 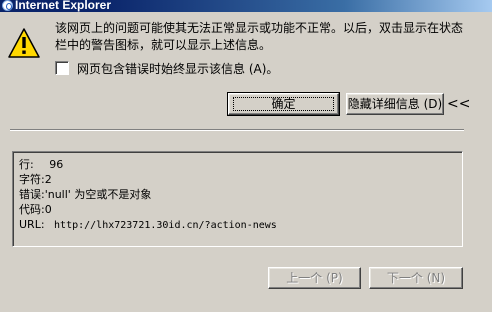 What do you see at coordinates (259, 28) in the screenshot?
I see `message-line-1: 该网页上的问题可能使其无法正常显示或功能不正常。以后，双击显示在状态` at bounding box center [259, 28].